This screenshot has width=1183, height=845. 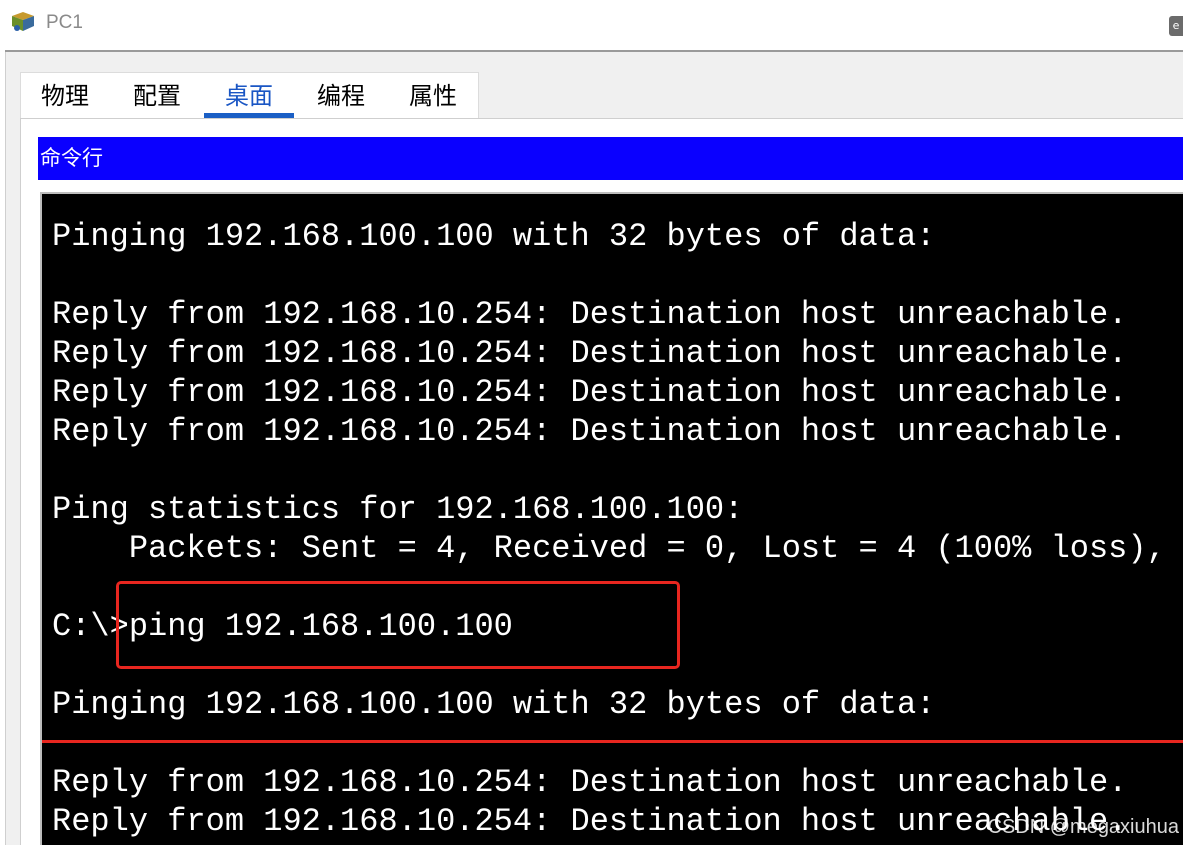 I want to click on tab-programming: 编程, so click(x=341, y=96).